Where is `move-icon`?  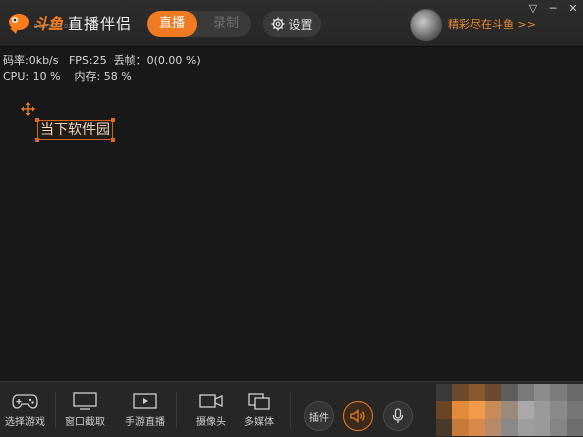 move-icon is located at coordinates (28, 109).